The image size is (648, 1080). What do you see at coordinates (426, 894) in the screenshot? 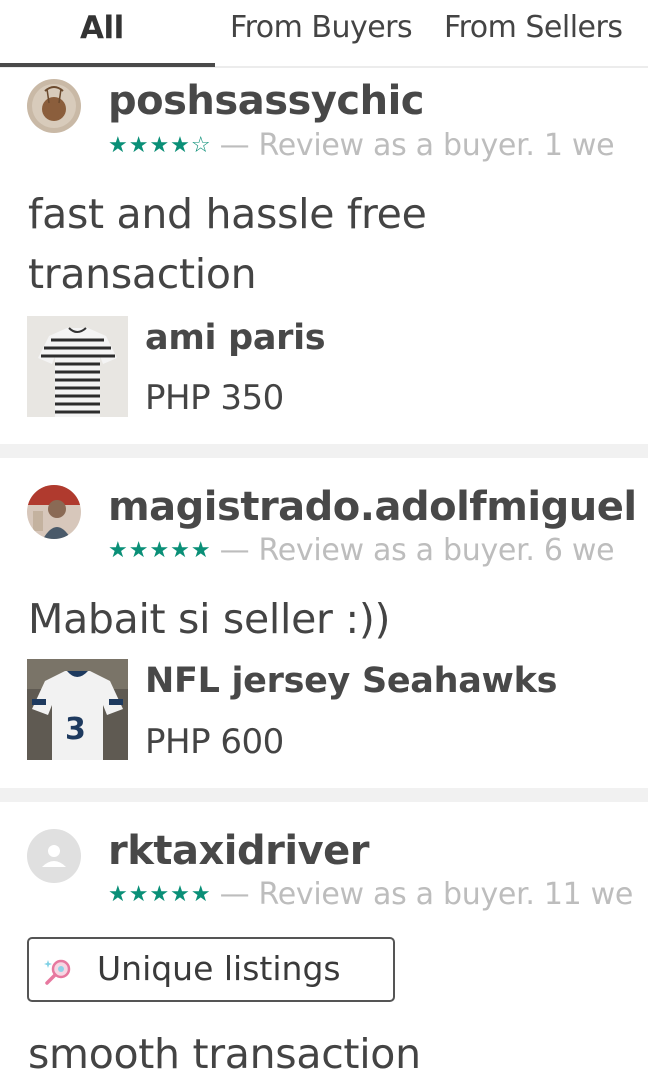
I see `review-meta-text: — Review as a buyer. 11 we` at bounding box center [426, 894].